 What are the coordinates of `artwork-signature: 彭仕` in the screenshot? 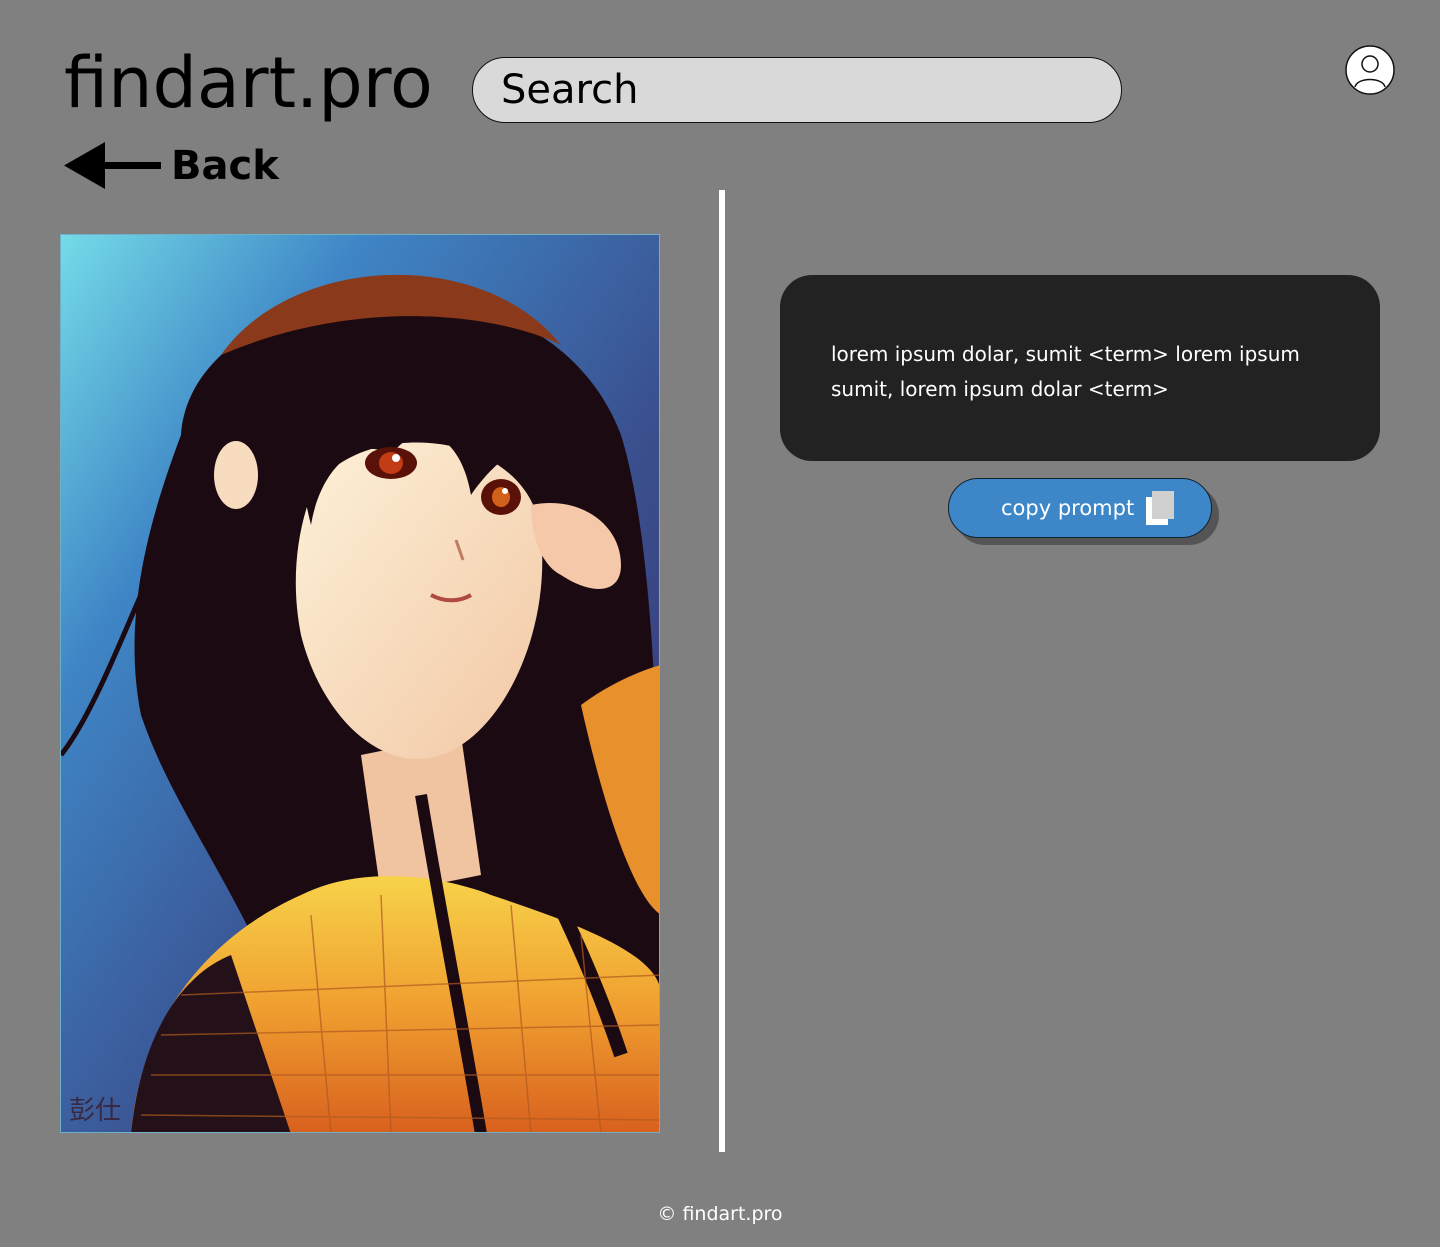 It's located at (95, 1111).